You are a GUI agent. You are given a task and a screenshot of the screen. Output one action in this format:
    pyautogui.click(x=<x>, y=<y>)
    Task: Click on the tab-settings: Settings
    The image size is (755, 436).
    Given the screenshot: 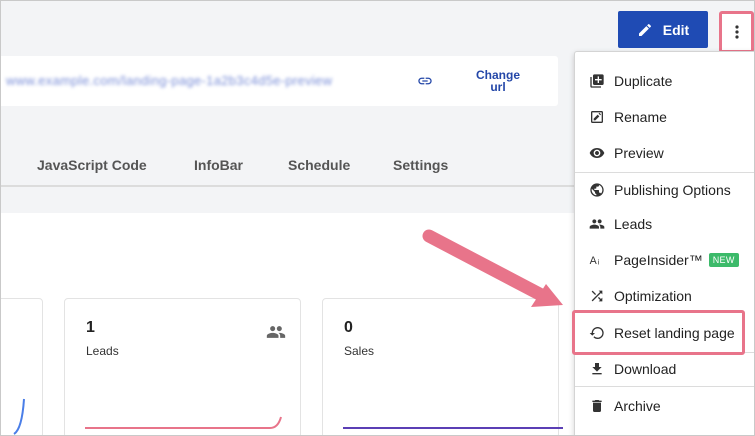 What is the action you would take?
    pyautogui.click(x=420, y=165)
    